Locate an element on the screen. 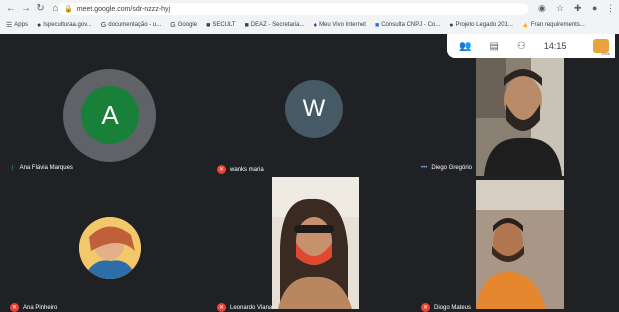 Image resolution: width=619 pixels, height=312 pixels. puzzle-icon: ✚ is located at coordinates (578, 8).